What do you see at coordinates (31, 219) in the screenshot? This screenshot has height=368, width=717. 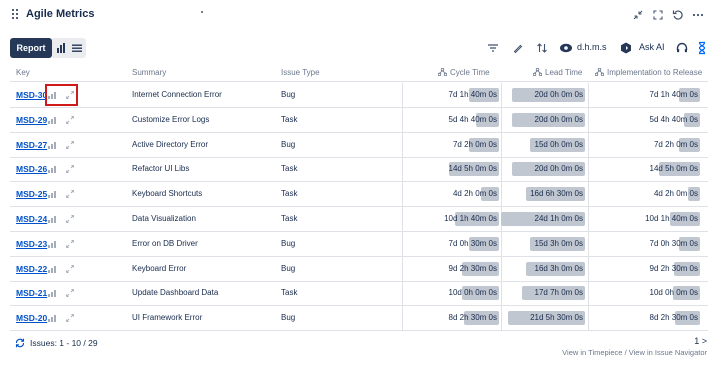 I see `issue-key-link: MSD-24` at bounding box center [31, 219].